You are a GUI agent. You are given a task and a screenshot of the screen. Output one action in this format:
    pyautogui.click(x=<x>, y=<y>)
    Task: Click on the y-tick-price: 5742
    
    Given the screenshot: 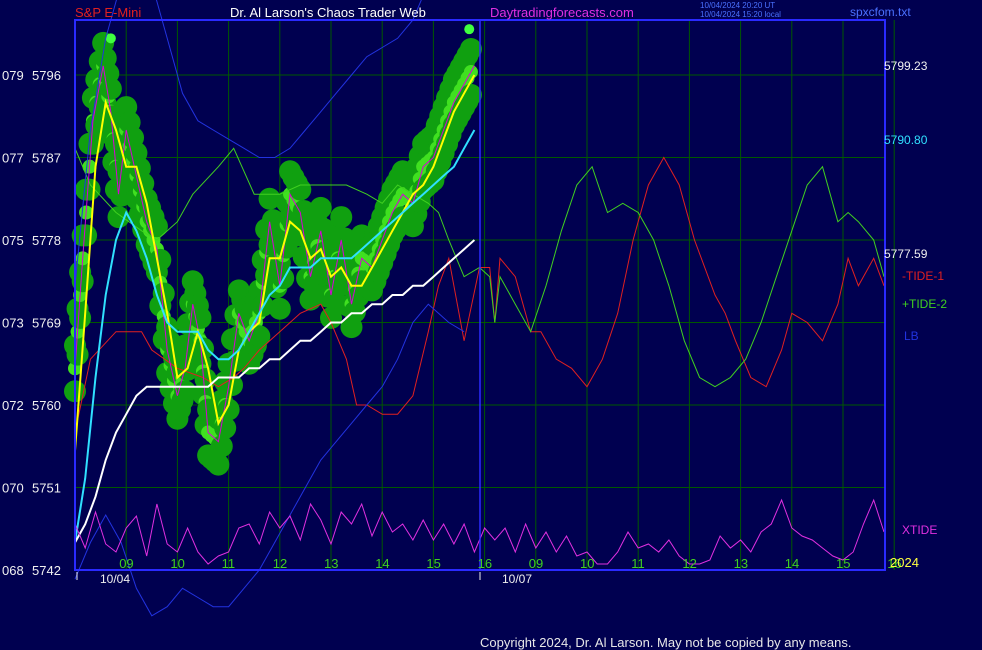 What is the action you would take?
    pyautogui.click(x=46, y=570)
    